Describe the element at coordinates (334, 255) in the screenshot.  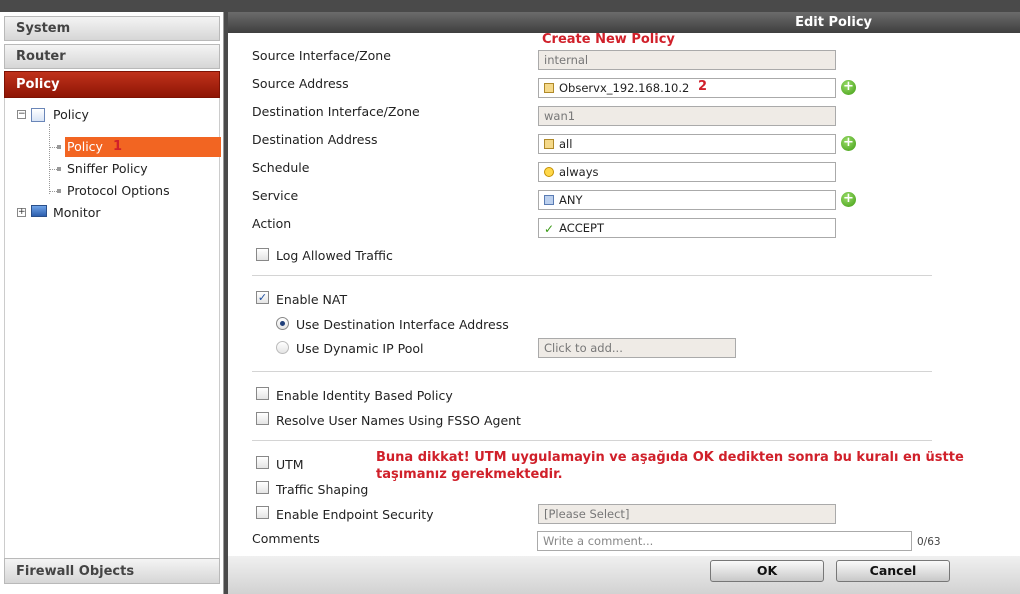
I see `log-allowed-traffic-label: Log Allowed Traffic` at that location.